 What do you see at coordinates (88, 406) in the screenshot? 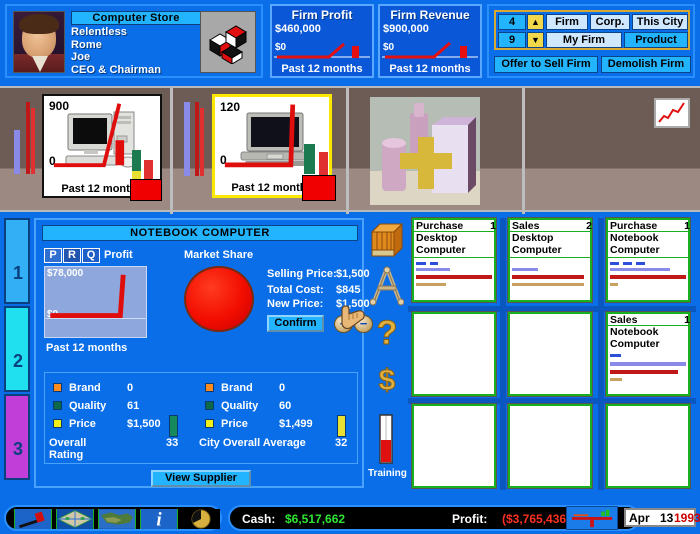
I see `quality-label-own: Quality` at bounding box center [88, 406].